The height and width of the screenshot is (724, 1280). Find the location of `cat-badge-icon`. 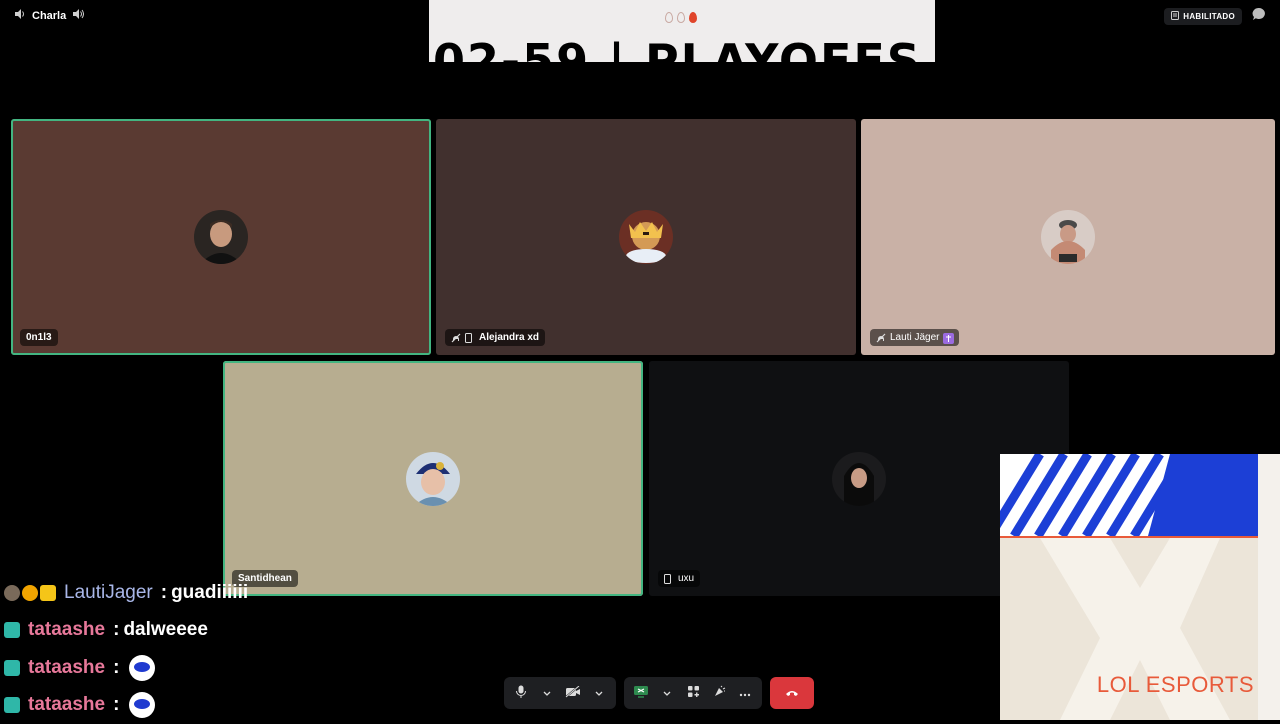

cat-badge-icon is located at coordinates (12, 593).